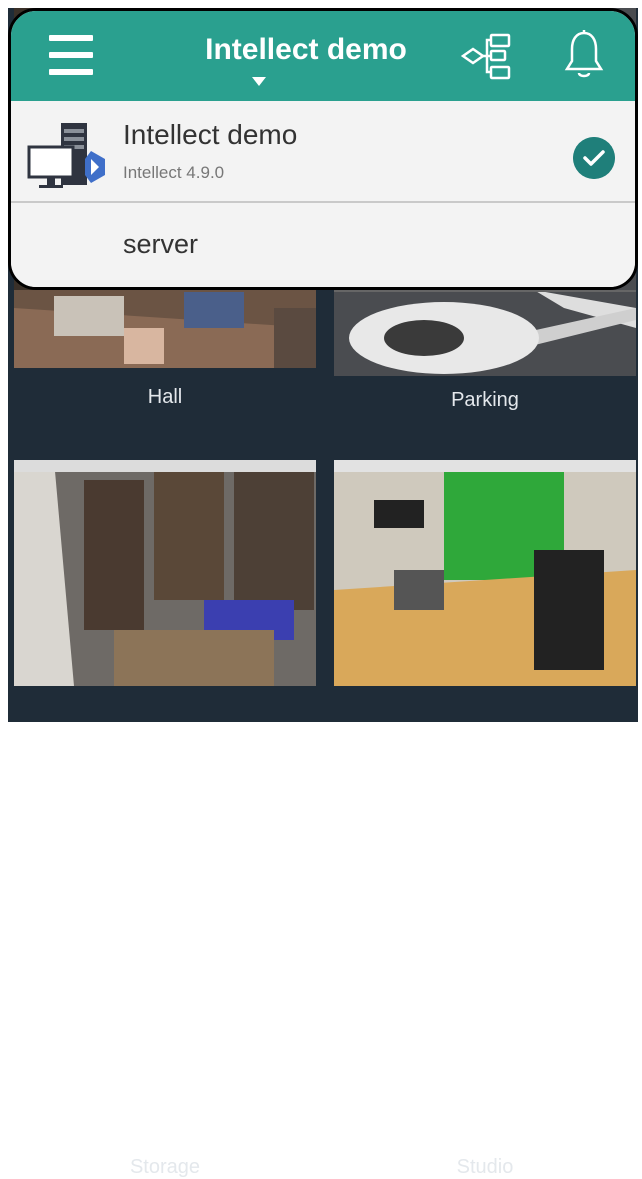 The image size is (642, 1179). Describe the element at coordinates (485, 400) in the screenshot. I see `camera-label: Parking` at that location.